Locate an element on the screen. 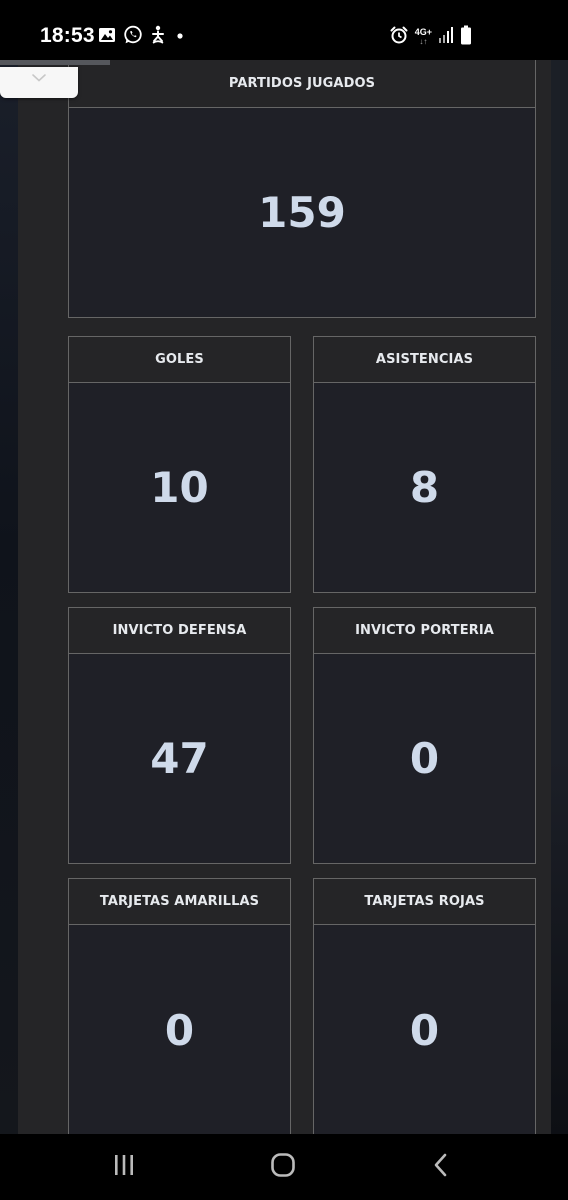 Image resolution: width=568 pixels, height=1200 pixels. stat-value: 10 is located at coordinates (179, 487).